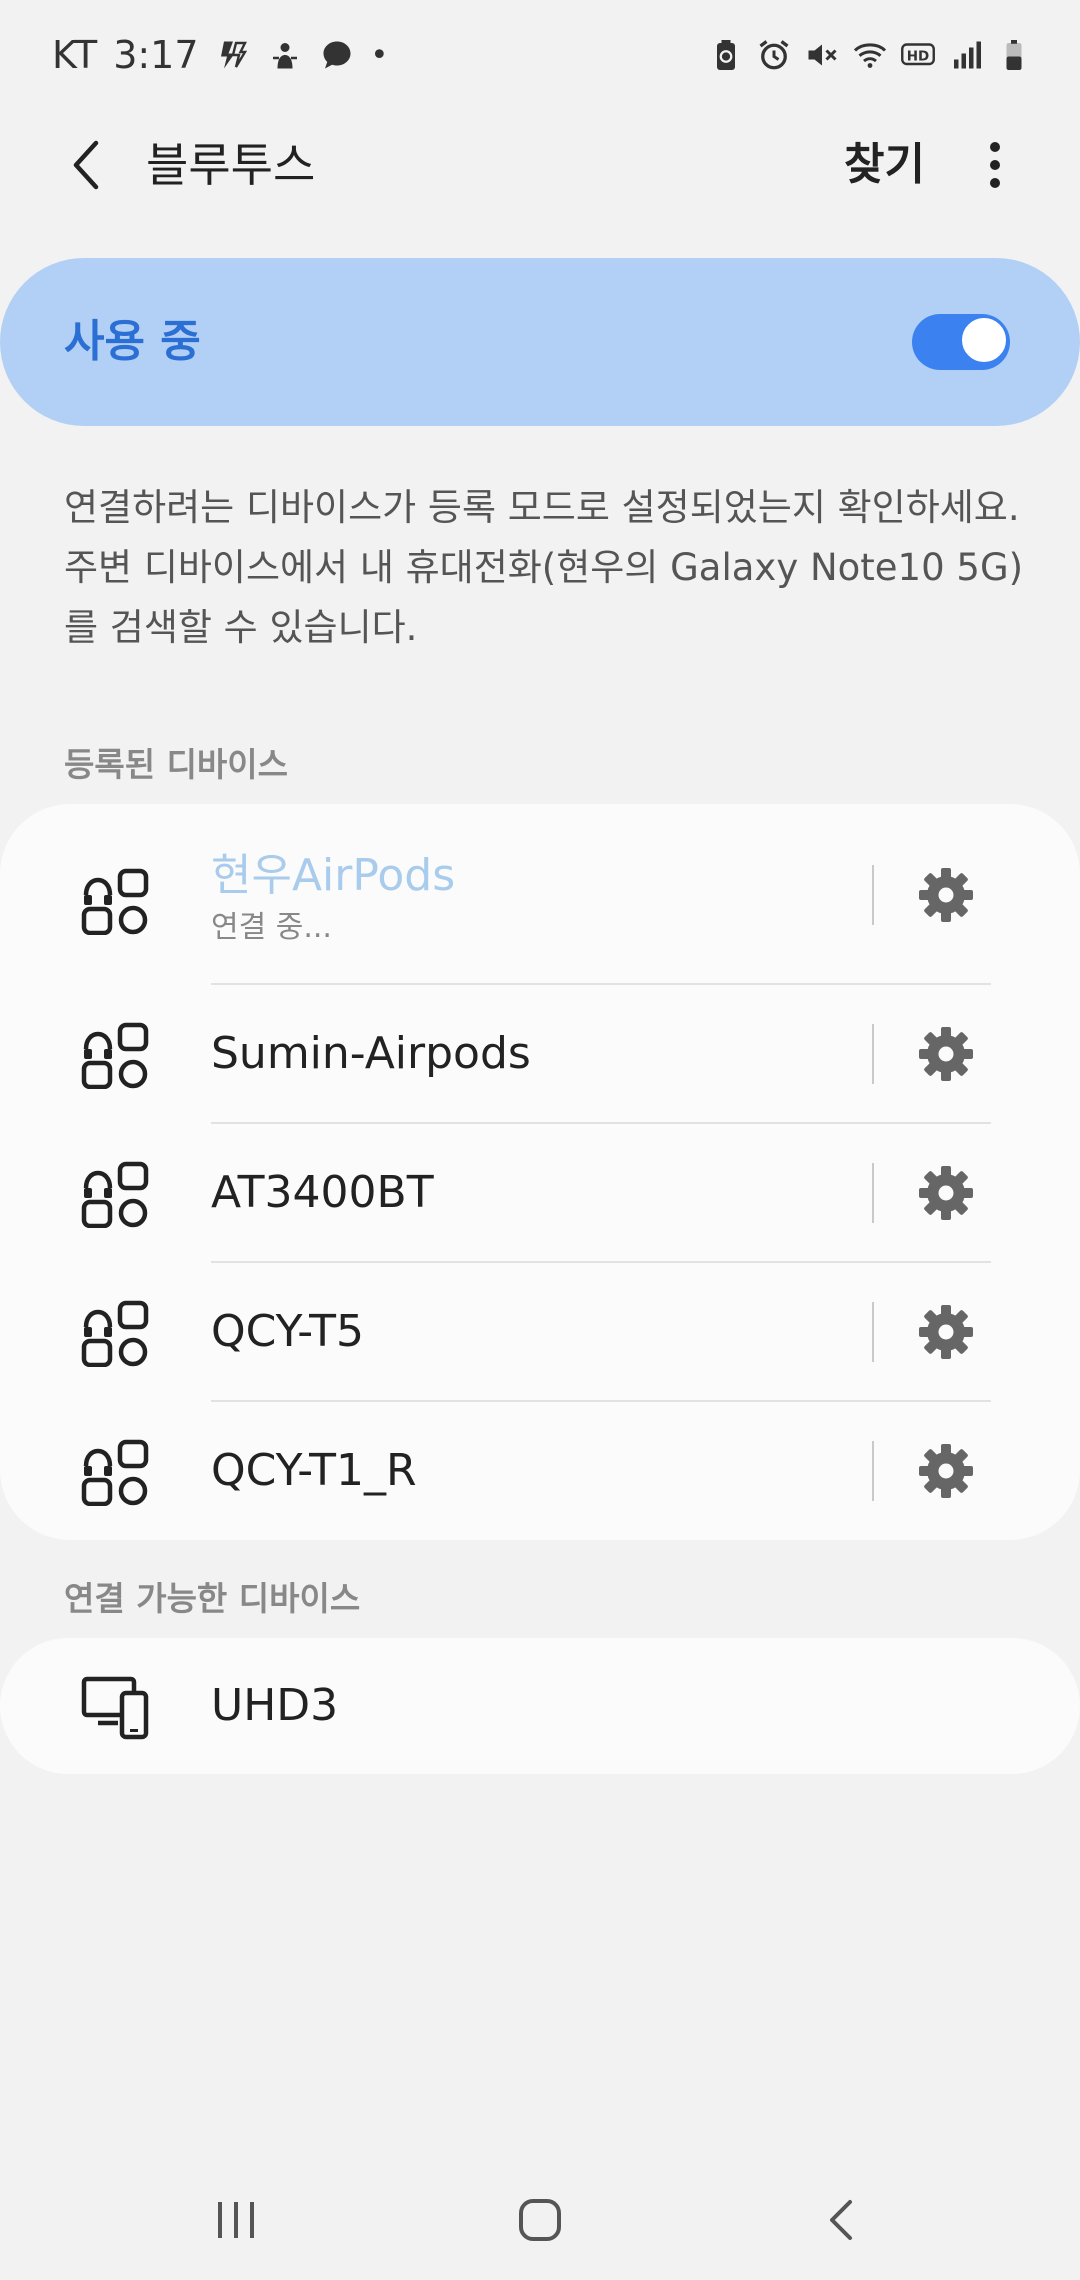 This screenshot has height=2280, width=1080. Describe the element at coordinates (275, 1705) in the screenshot. I see `device-name: UHD3` at that location.